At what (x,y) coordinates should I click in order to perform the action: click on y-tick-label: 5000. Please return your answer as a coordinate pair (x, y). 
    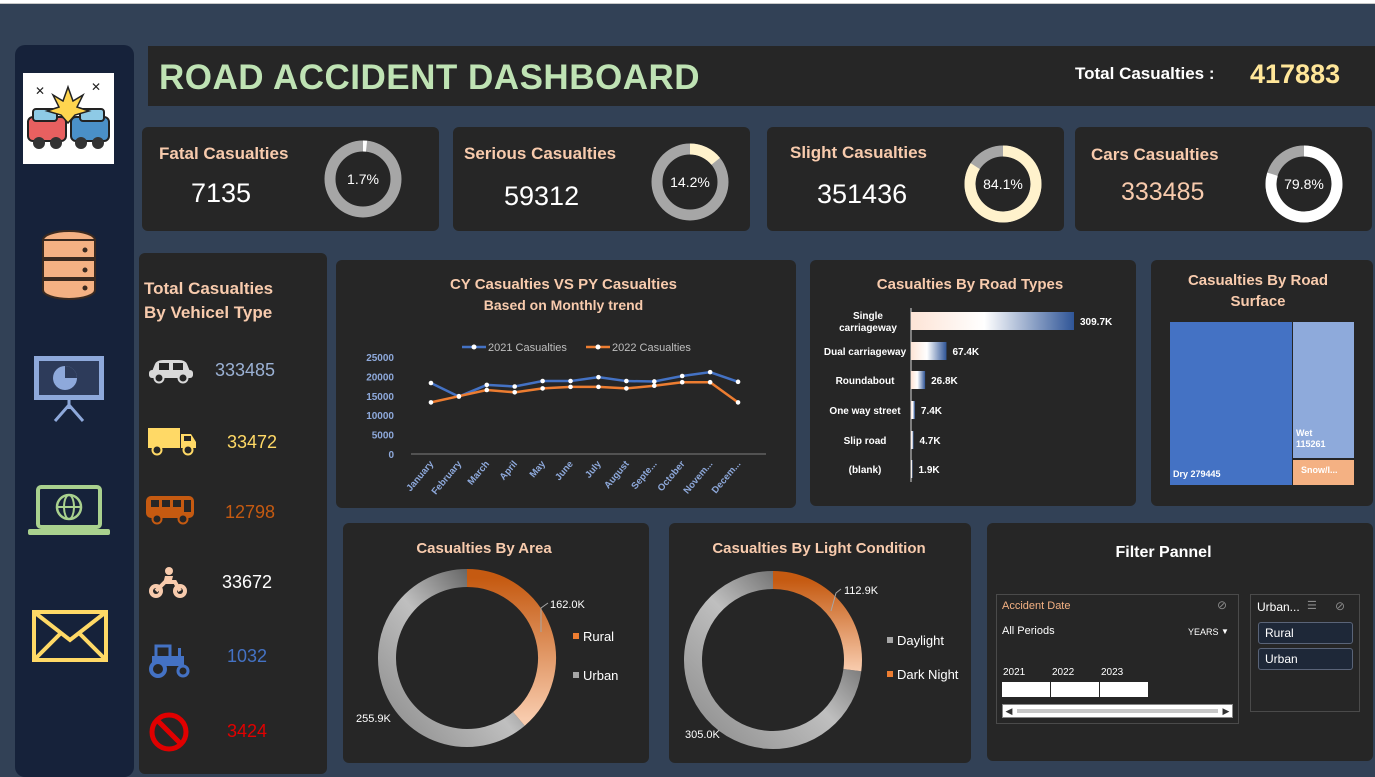
    Looking at the image, I should click on (383, 436).